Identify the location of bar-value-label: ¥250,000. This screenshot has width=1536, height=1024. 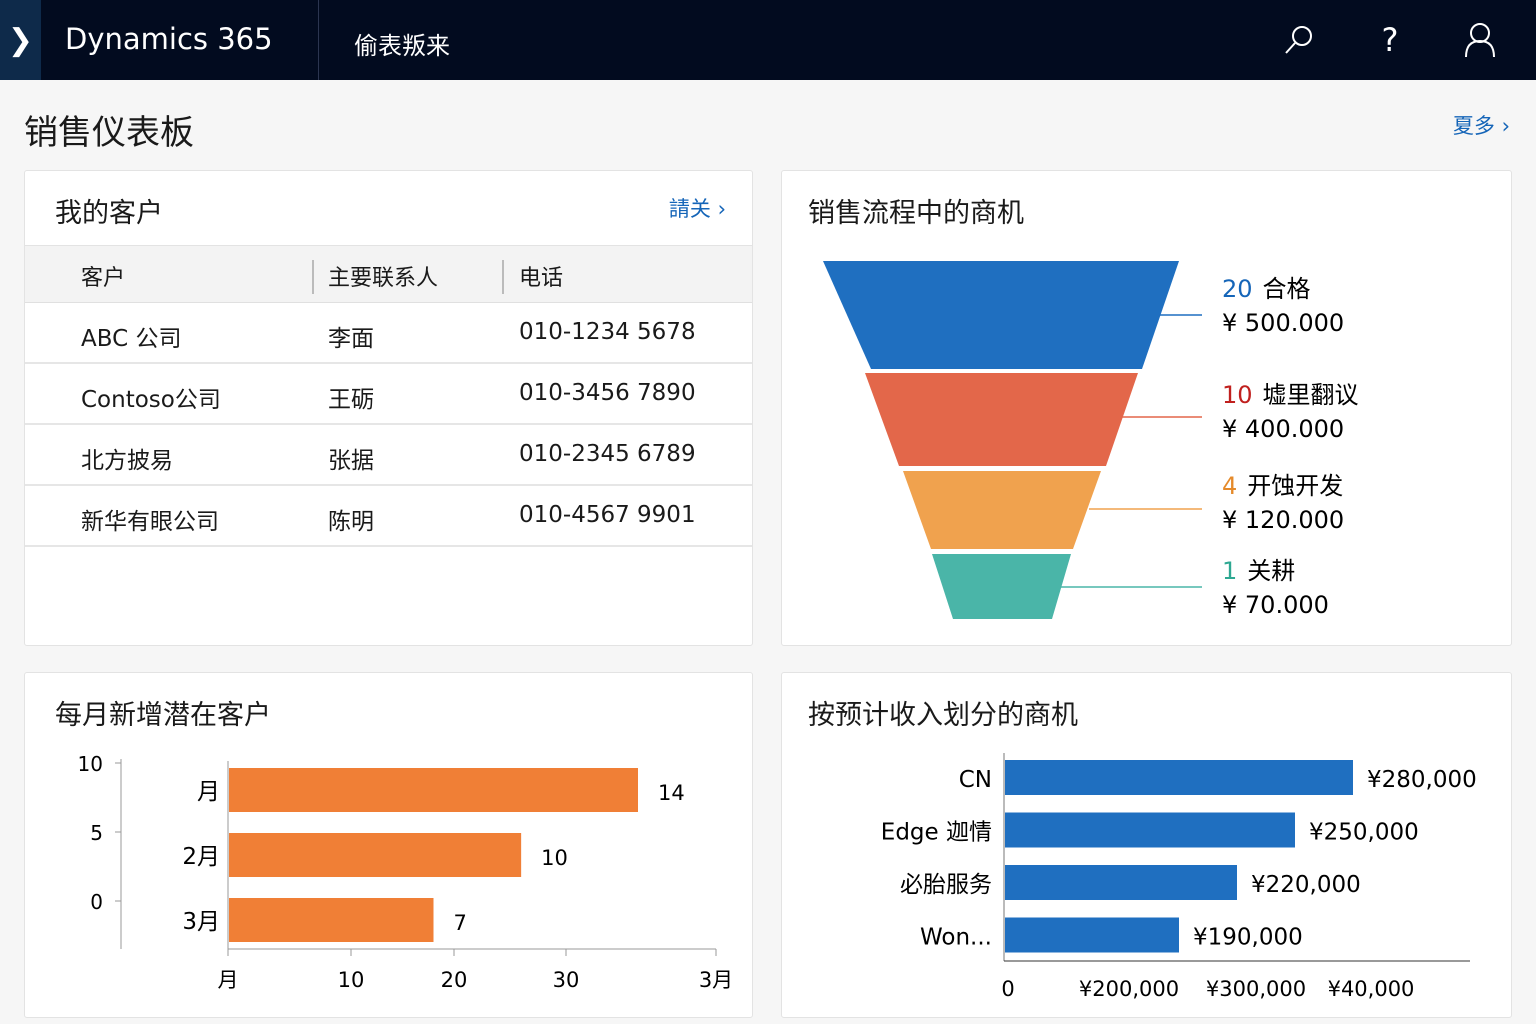
(1364, 833).